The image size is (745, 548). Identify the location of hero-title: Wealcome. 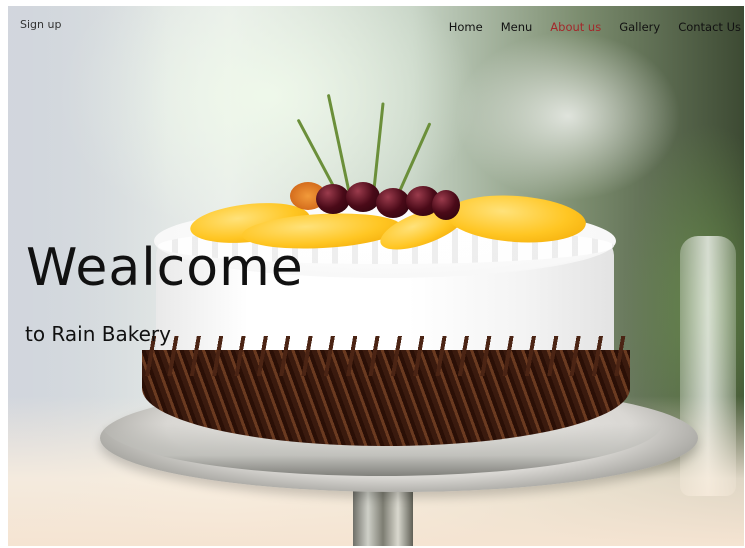
(165, 268).